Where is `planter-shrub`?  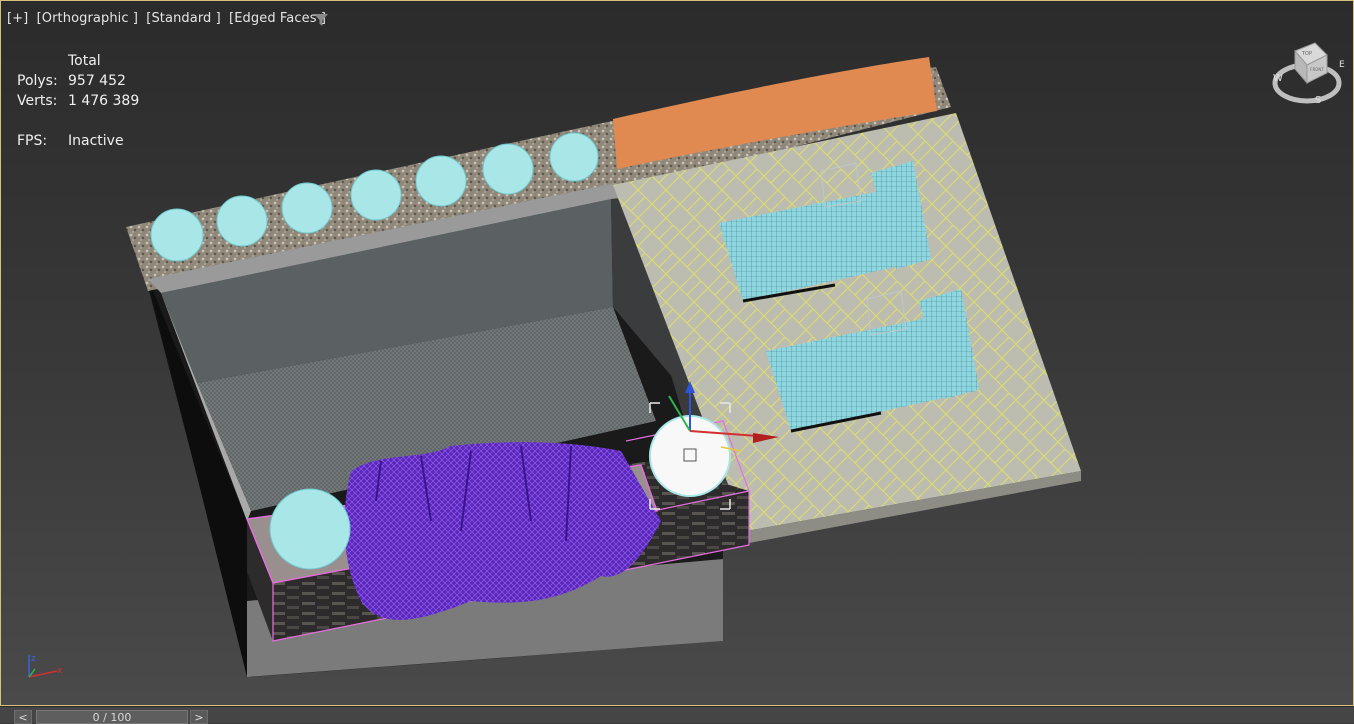
planter-shrub is located at coordinates (310, 529).